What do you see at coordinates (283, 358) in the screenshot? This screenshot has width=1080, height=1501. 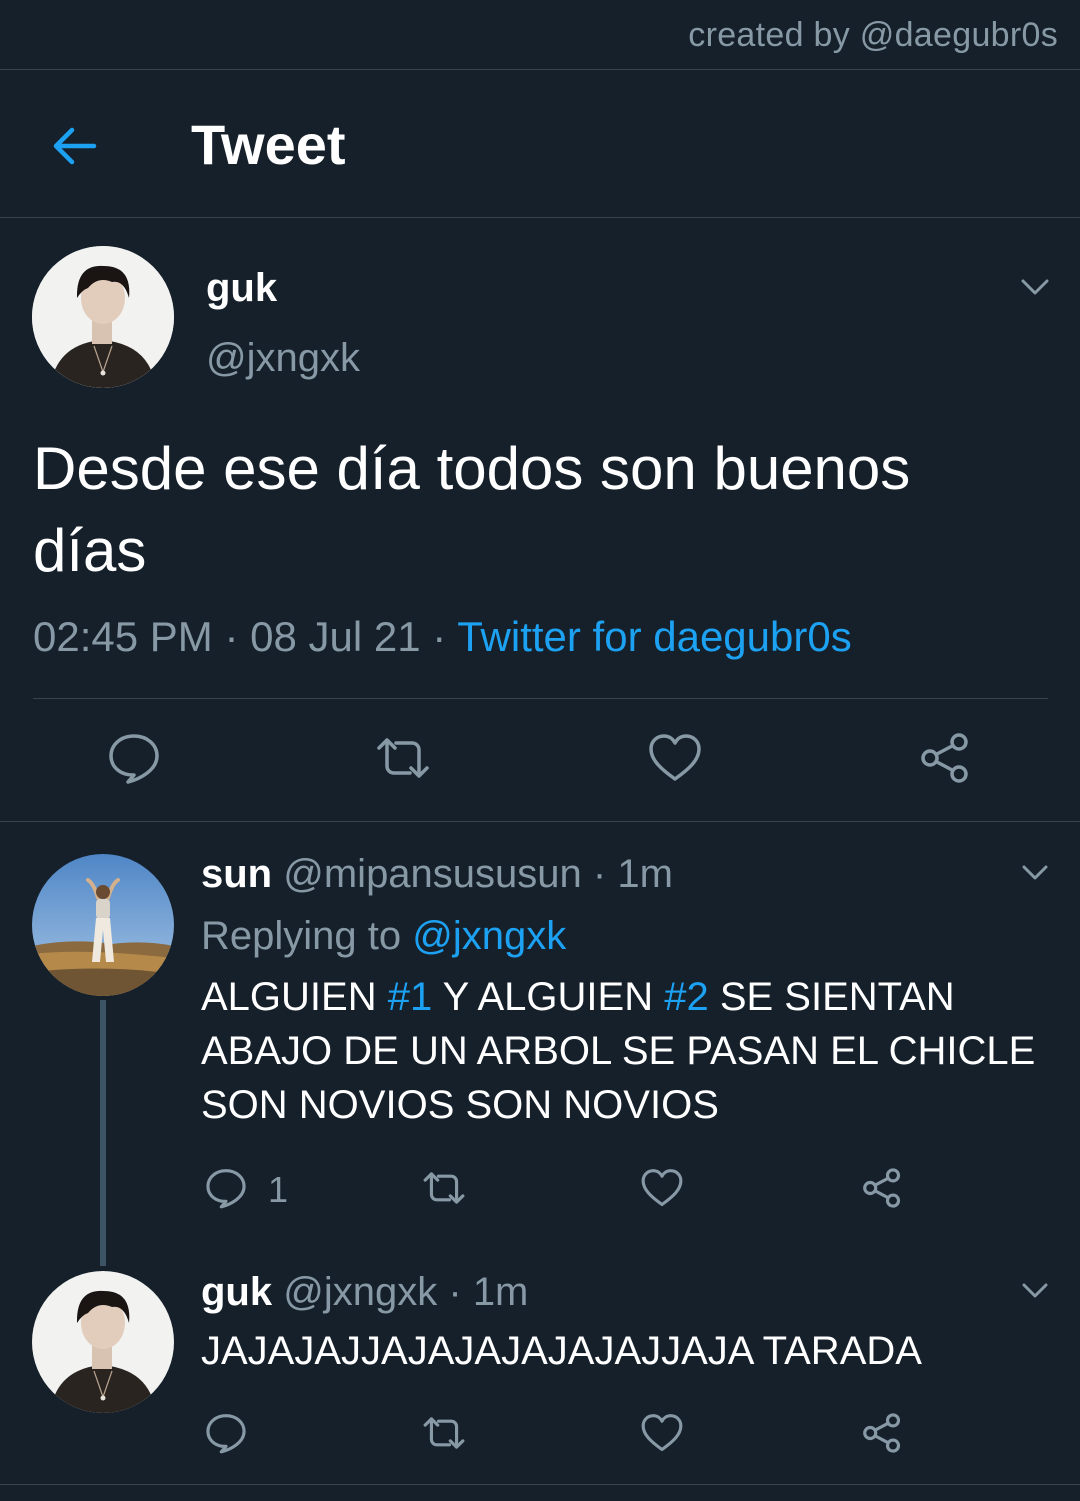 I see `author-handle: @jxngxk` at bounding box center [283, 358].